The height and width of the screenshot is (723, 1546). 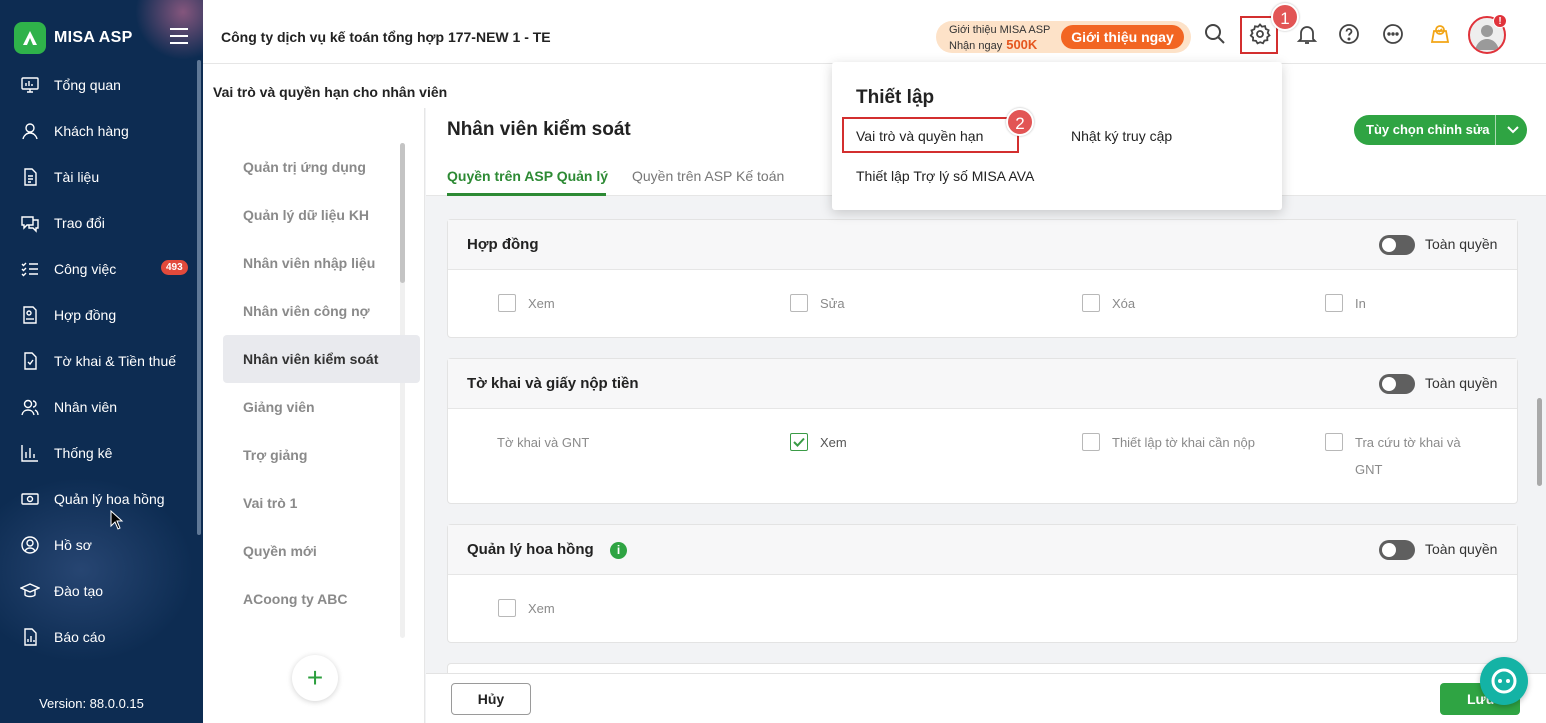 What do you see at coordinates (30, 499) in the screenshot?
I see `money-icon` at bounding box center [30, 499].